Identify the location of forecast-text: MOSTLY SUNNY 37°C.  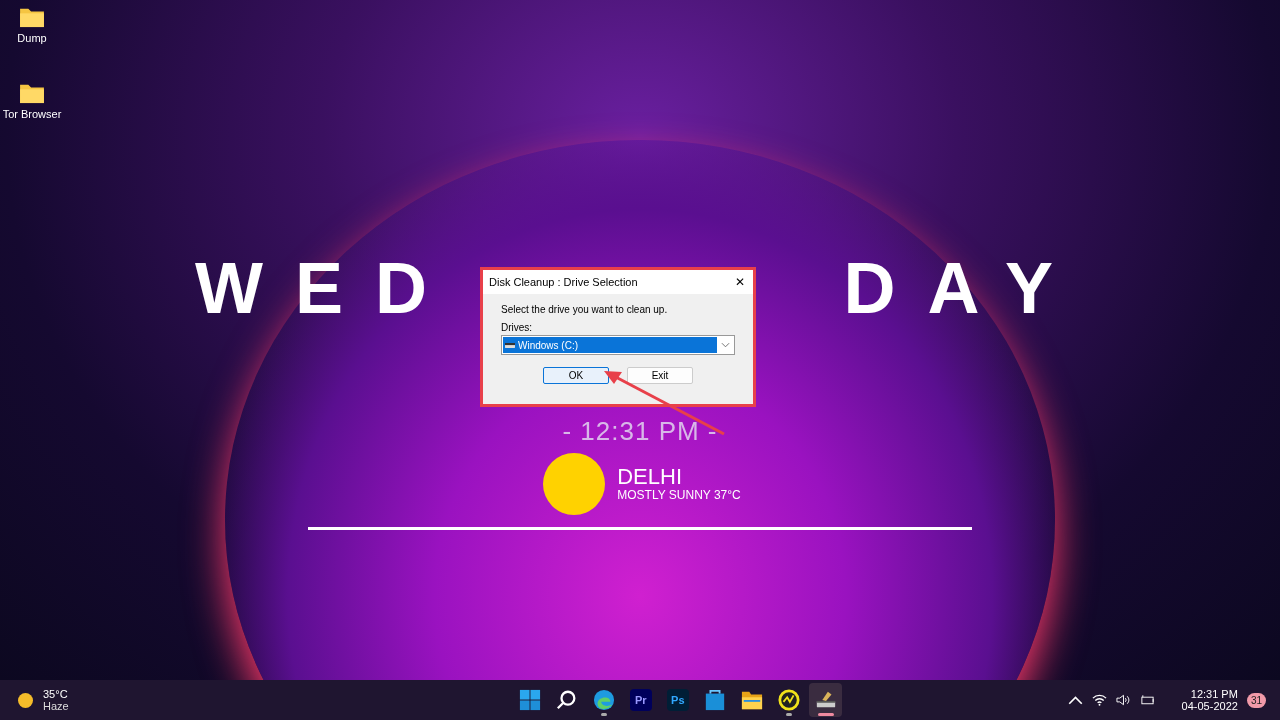
(679, 495).